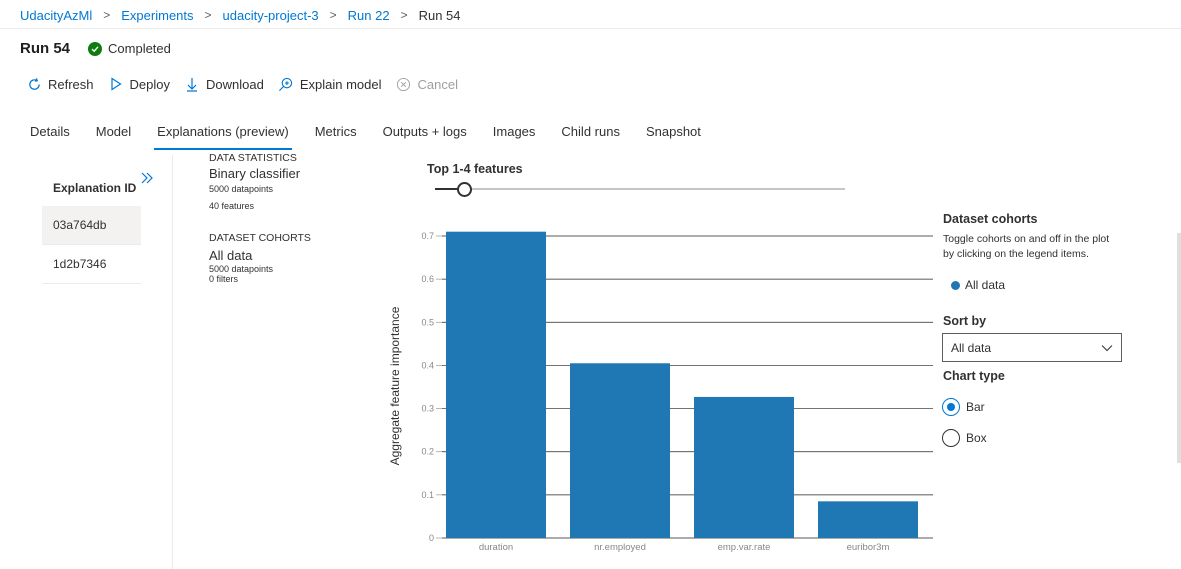  Describe the element at coordinates (475, 169) in the screenshot. I see `top-features-label: Top 1-4 features` at that location.